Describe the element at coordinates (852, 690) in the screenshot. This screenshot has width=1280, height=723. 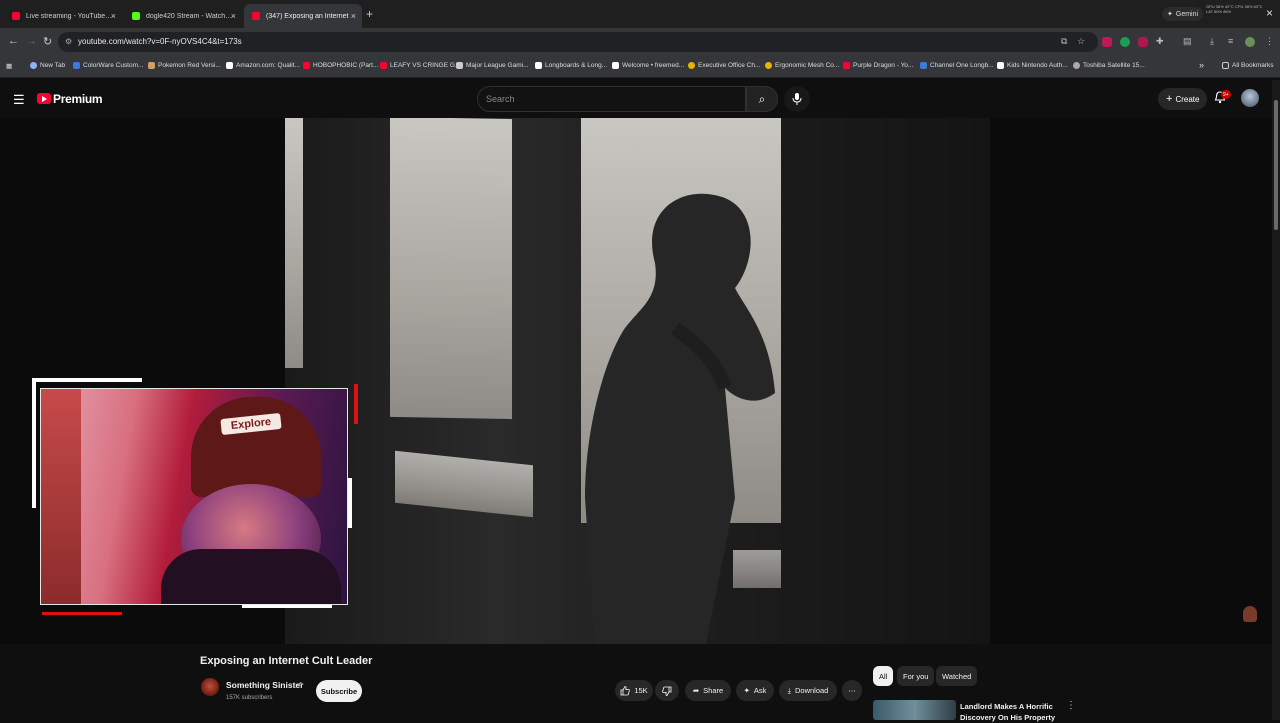
I see `more-actions-button: ⋯` at that location.